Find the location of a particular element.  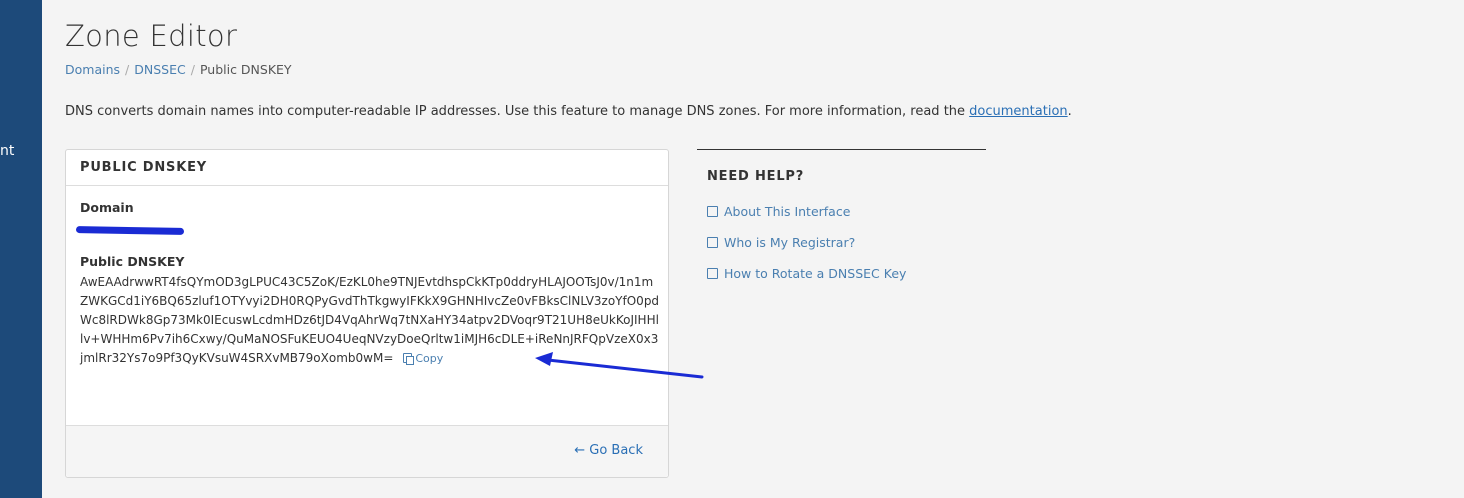

copy-label: Copy is located at coordinates (429, 358).